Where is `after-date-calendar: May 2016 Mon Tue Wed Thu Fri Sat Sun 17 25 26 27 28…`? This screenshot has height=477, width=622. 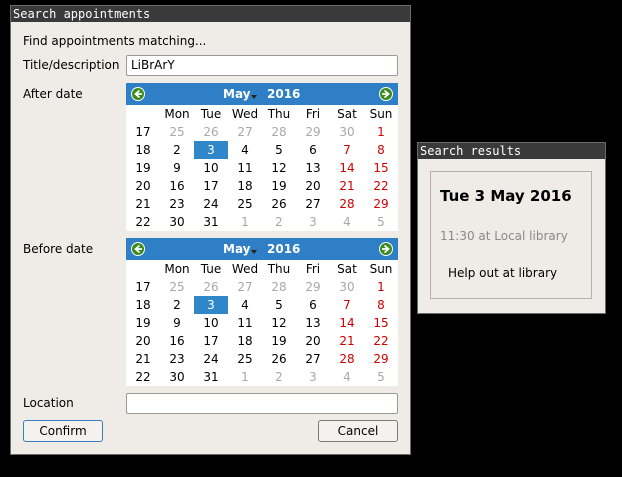 after-date-calendar: May 2016 Mon Tue Wed Thu Fri Sat Sun 17 25 26 27 28… is located at coordinates (262, 157).